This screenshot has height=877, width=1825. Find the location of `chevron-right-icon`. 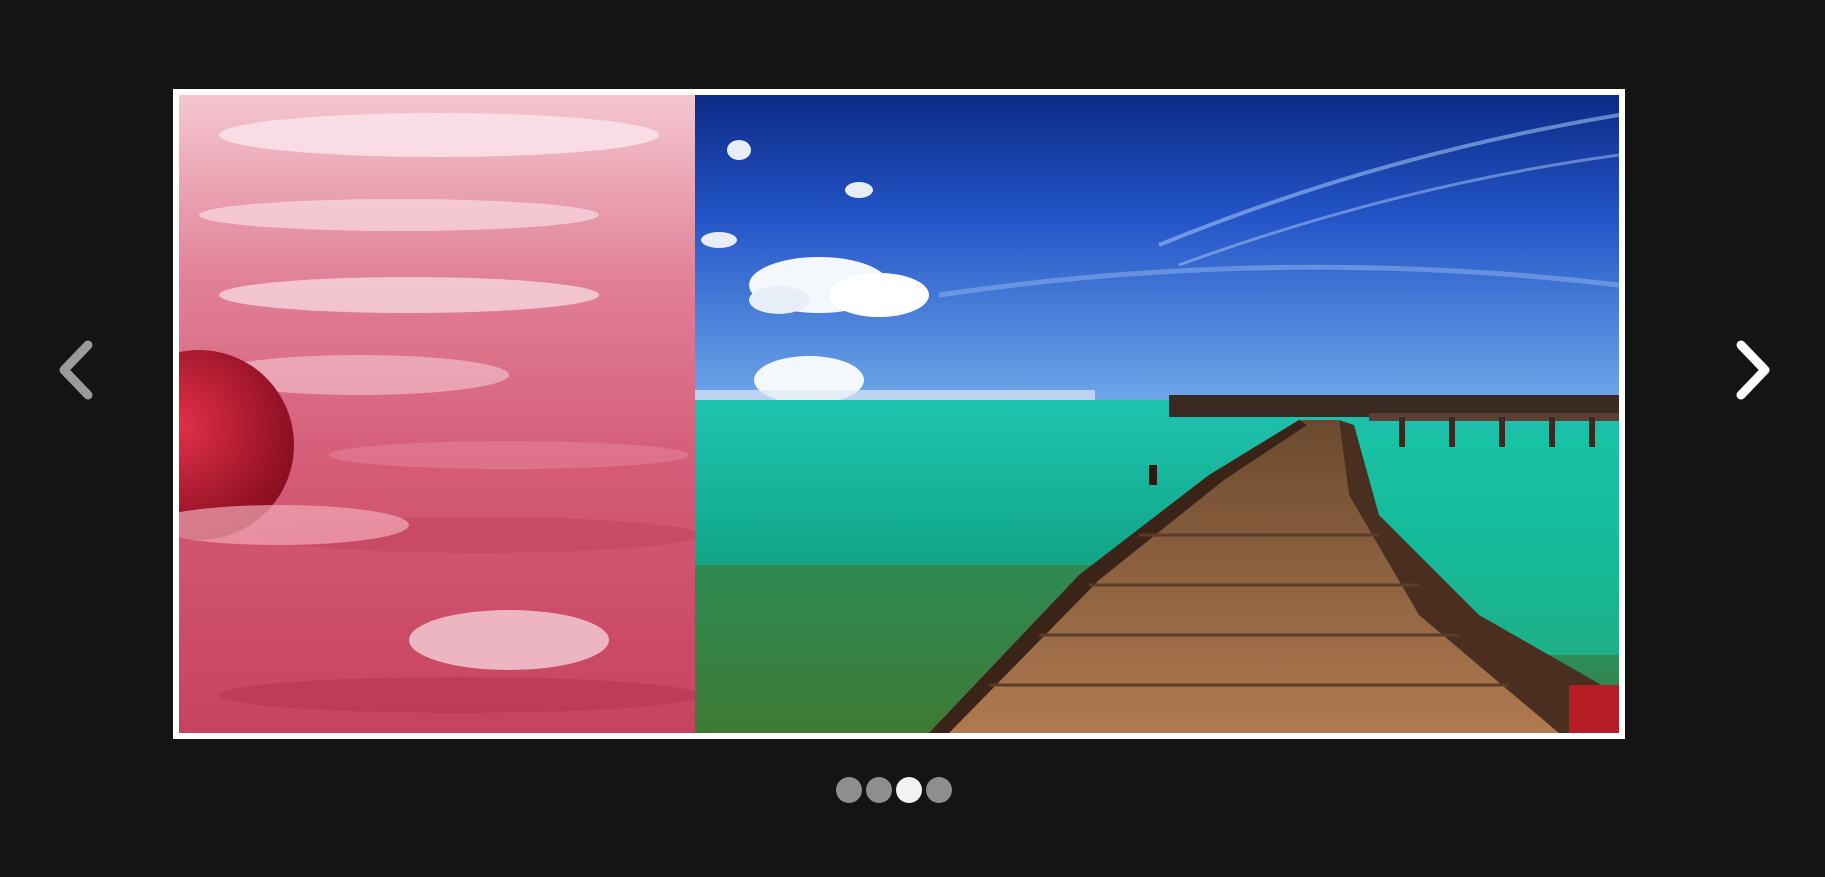

chevron-right-icon is located at coordinates (1753, 370).